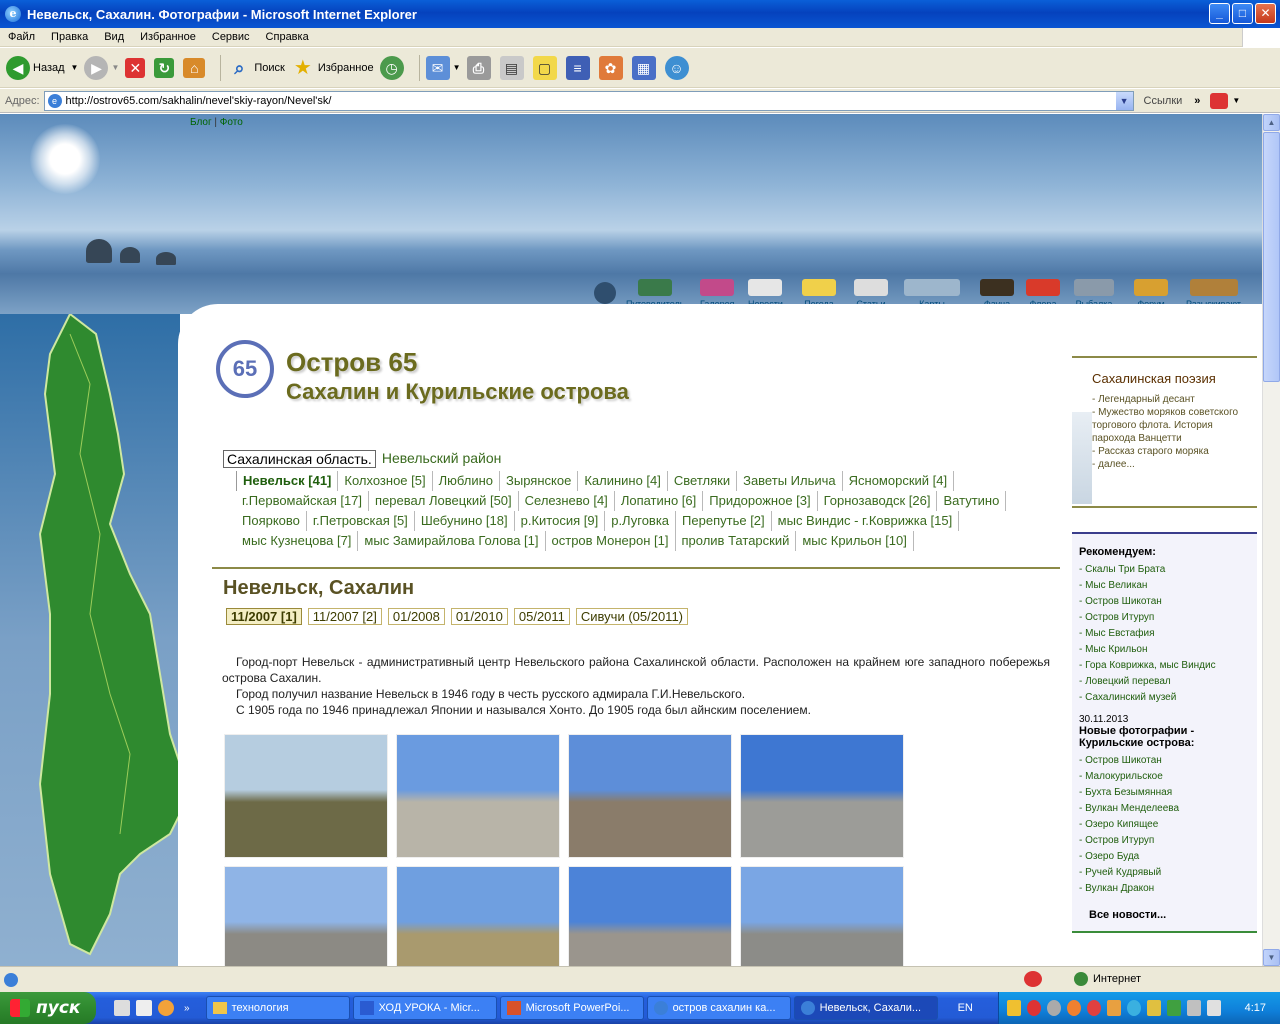 Image resolution: width=1280 pixels, height=1024 pixels. What do you see at coordinates (452, 541) in the screenshot?
I see `place-link: мыс Замирайлова Голова [1]` at bounding box center [452, 541].